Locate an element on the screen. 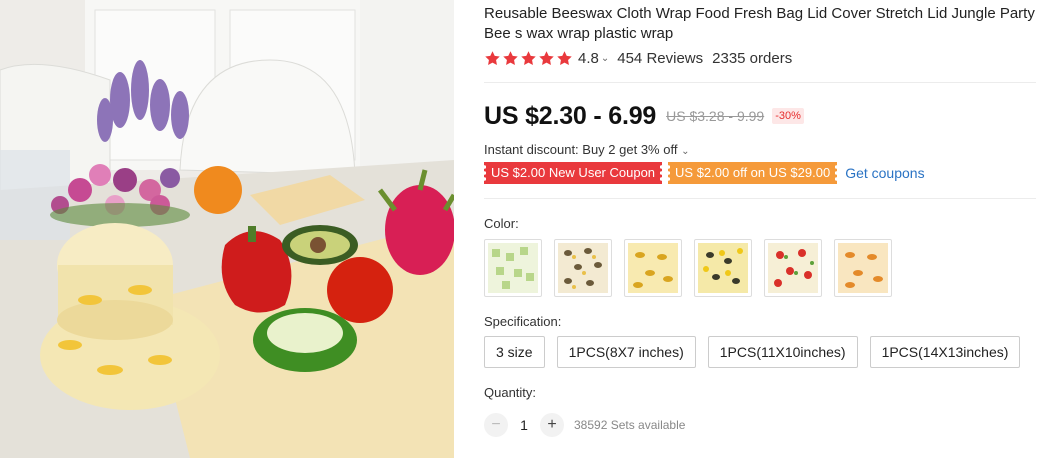  color-option-honeycomb-pattern is located at coordinates (723, 268).